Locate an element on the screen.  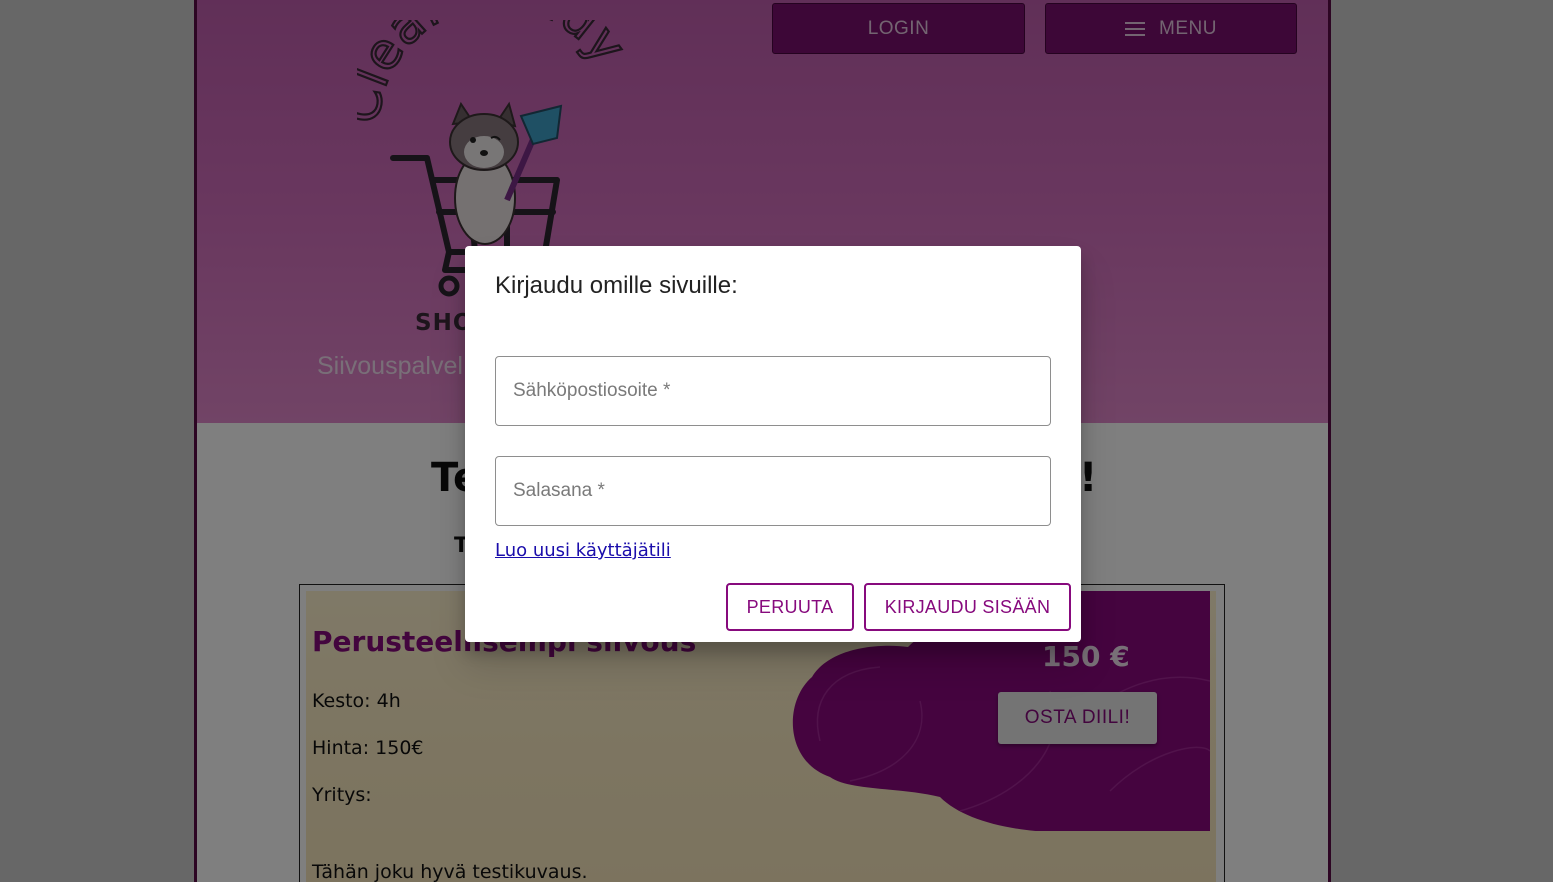
password-field-wrapper is located at coordinates (773, 491).